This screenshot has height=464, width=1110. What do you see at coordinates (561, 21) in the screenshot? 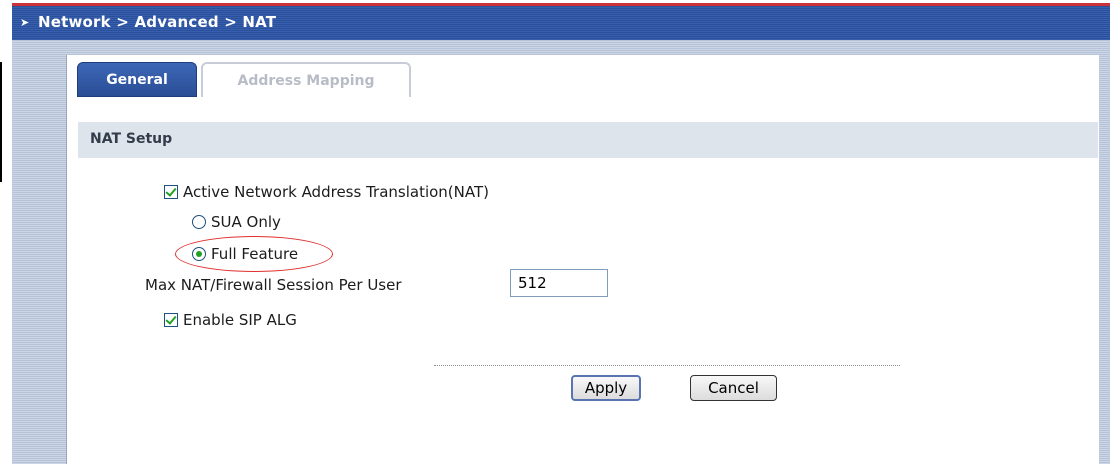
I see `title-bar: ➤ Network > Advanced > NAT` at bounding box center [561, 21].